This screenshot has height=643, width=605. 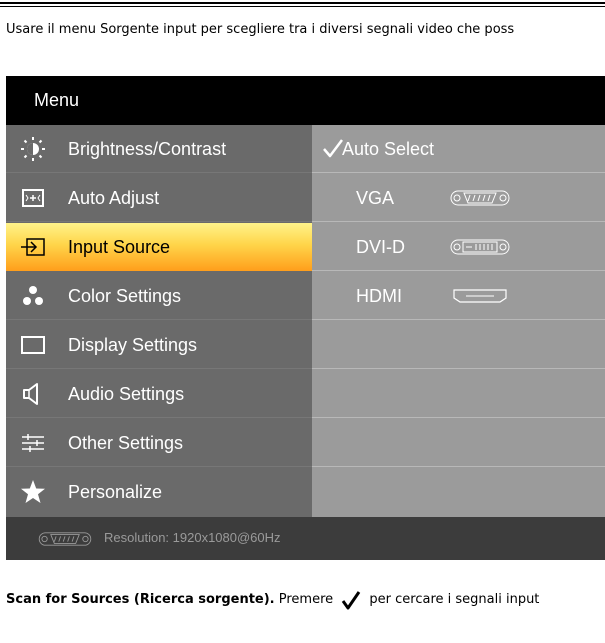 What do you see at coordinates (33, 149) in the screenshot?
I see `brightness-icon` at bounding box center [33, 149].